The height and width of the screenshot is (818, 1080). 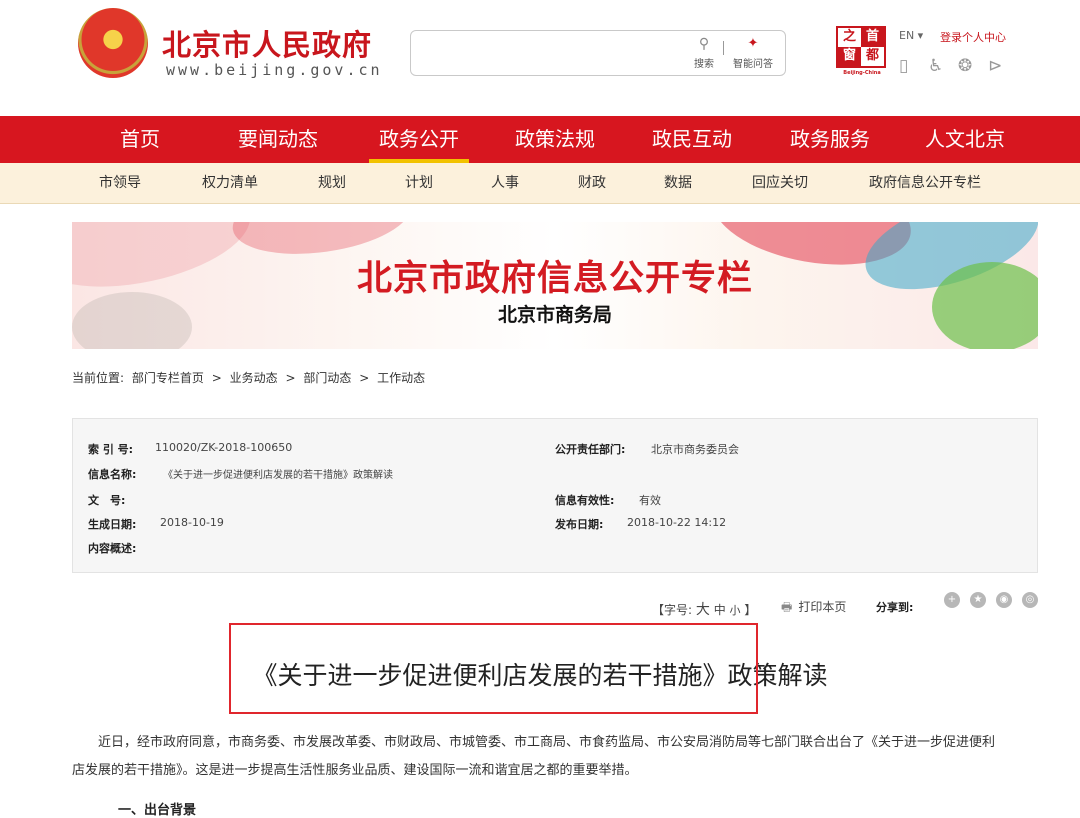 I want to click on font-large-button: 大, so click(x=703, y=610).